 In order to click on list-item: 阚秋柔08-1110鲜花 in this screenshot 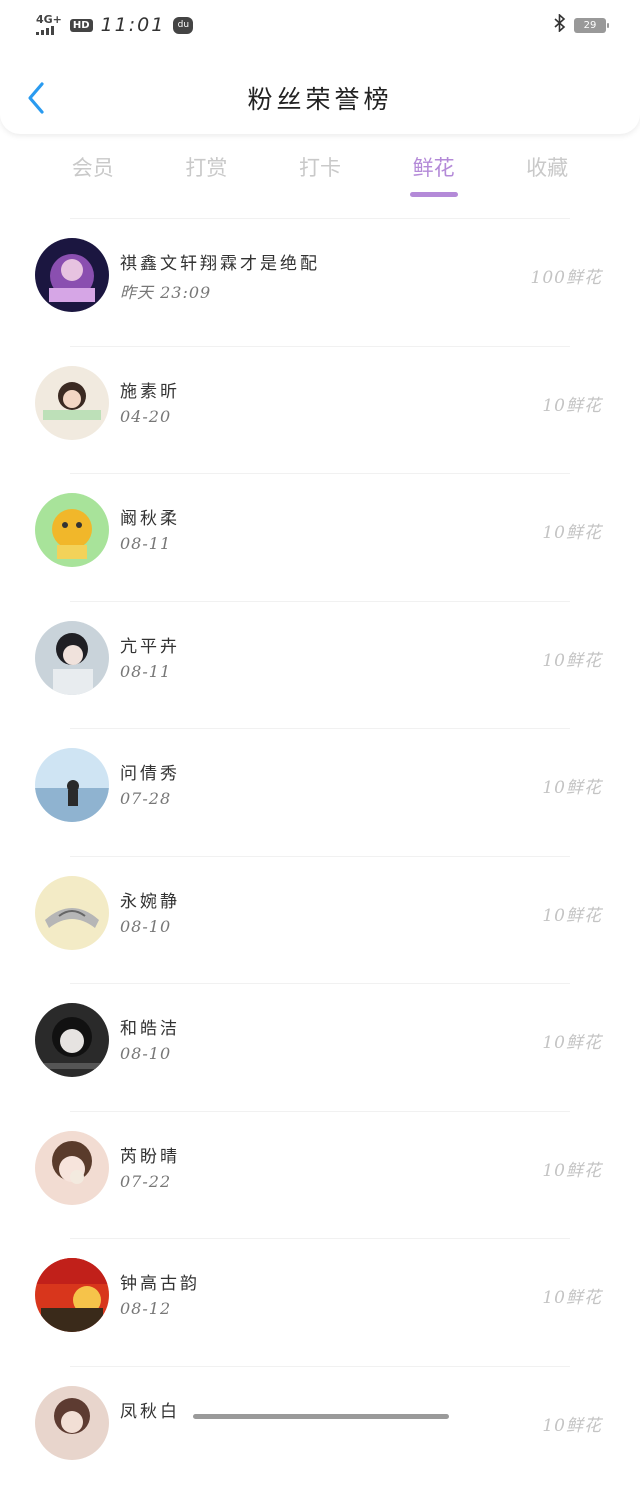, I will do `click(320, 537)`.